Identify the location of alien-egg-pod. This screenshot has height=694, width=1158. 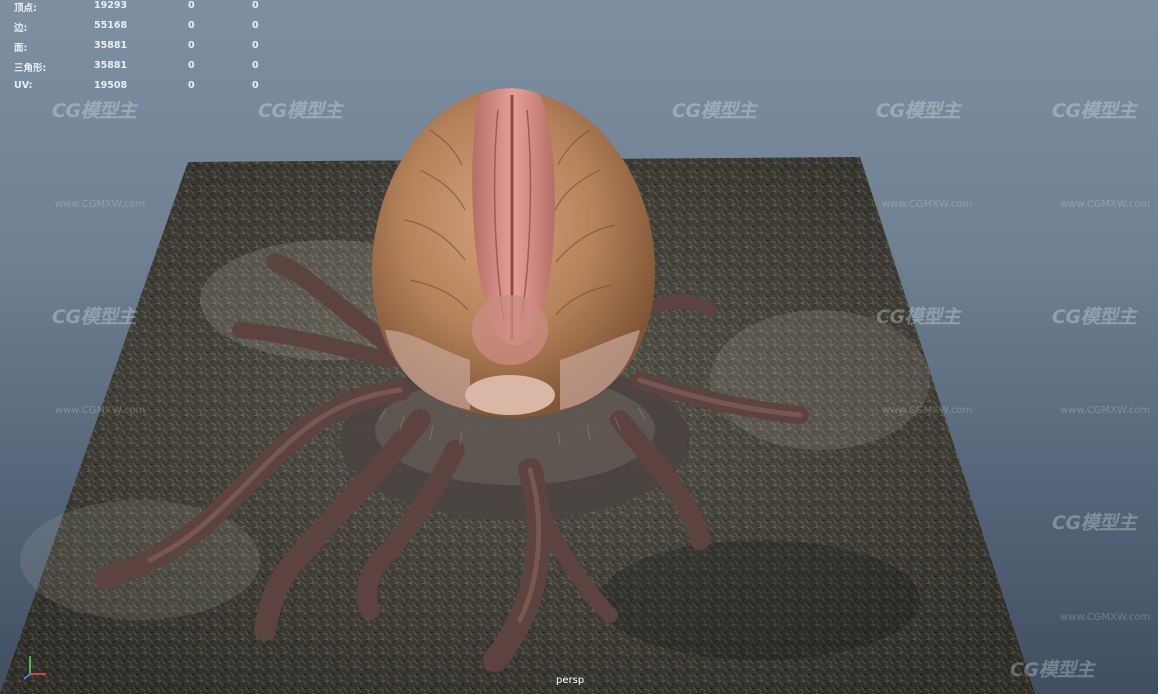
(513, 253).